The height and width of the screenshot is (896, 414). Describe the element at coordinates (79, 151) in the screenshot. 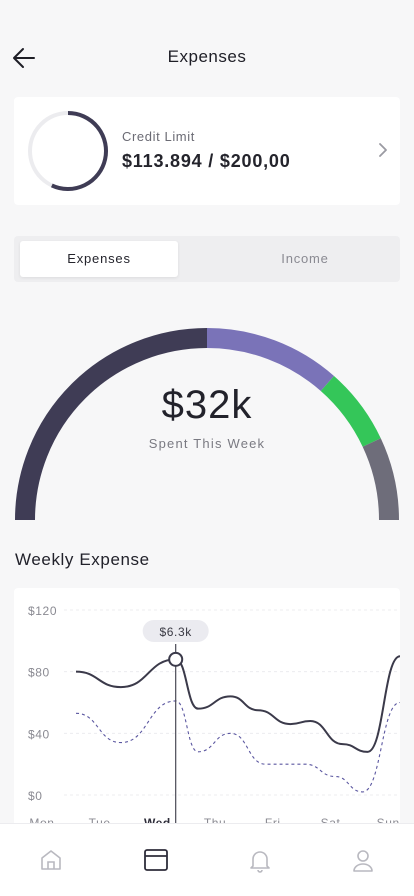

I see `credit-ring-progress` at that location.